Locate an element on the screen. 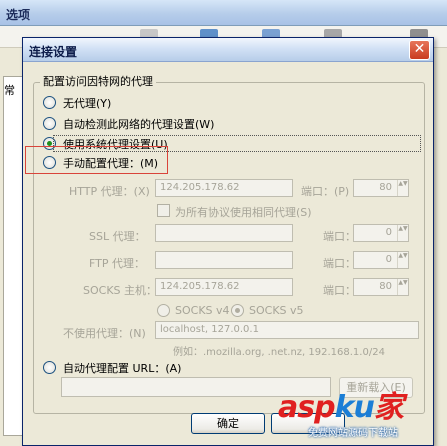 This screenshot has height=446, width=447. ftp-port-label: 端口： is located at coordinates (339, 263).